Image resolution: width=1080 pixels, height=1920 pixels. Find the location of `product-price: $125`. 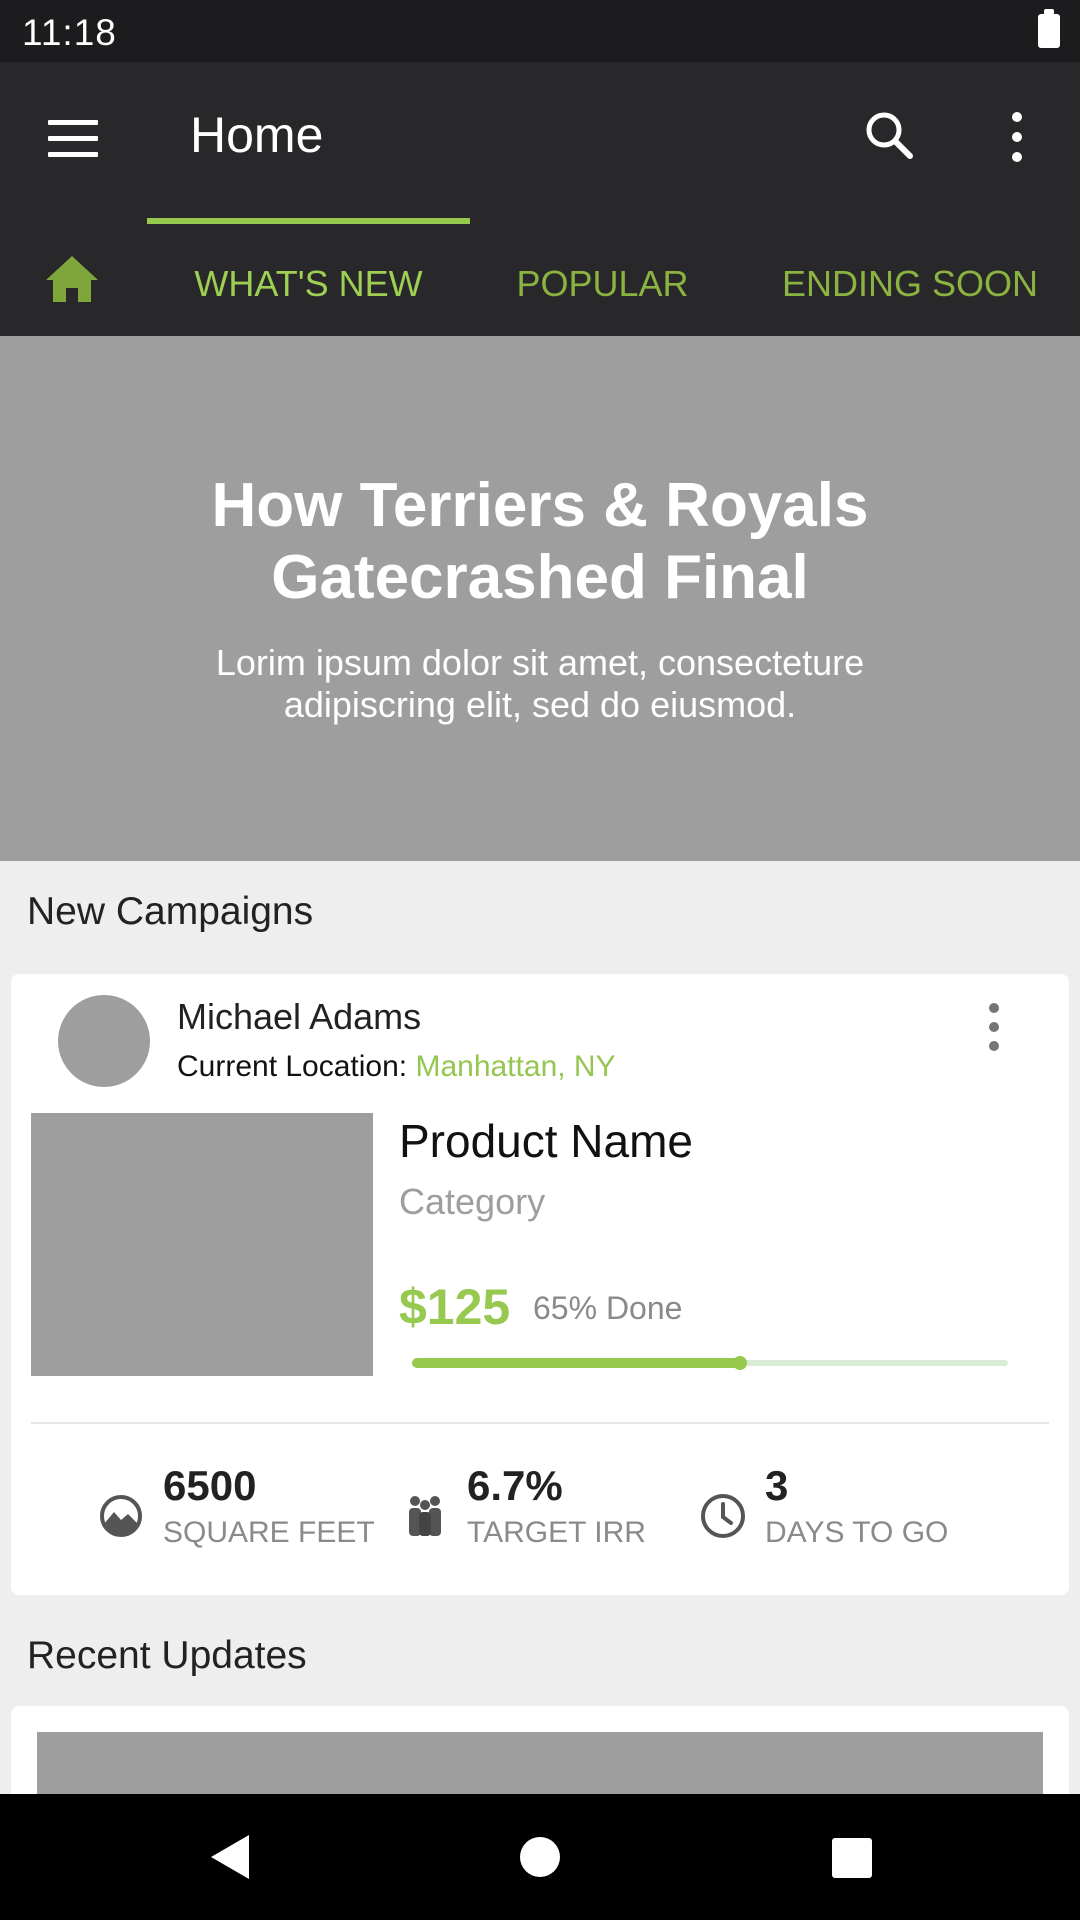

product-price: $125 is located at coordinates (455, 1307).